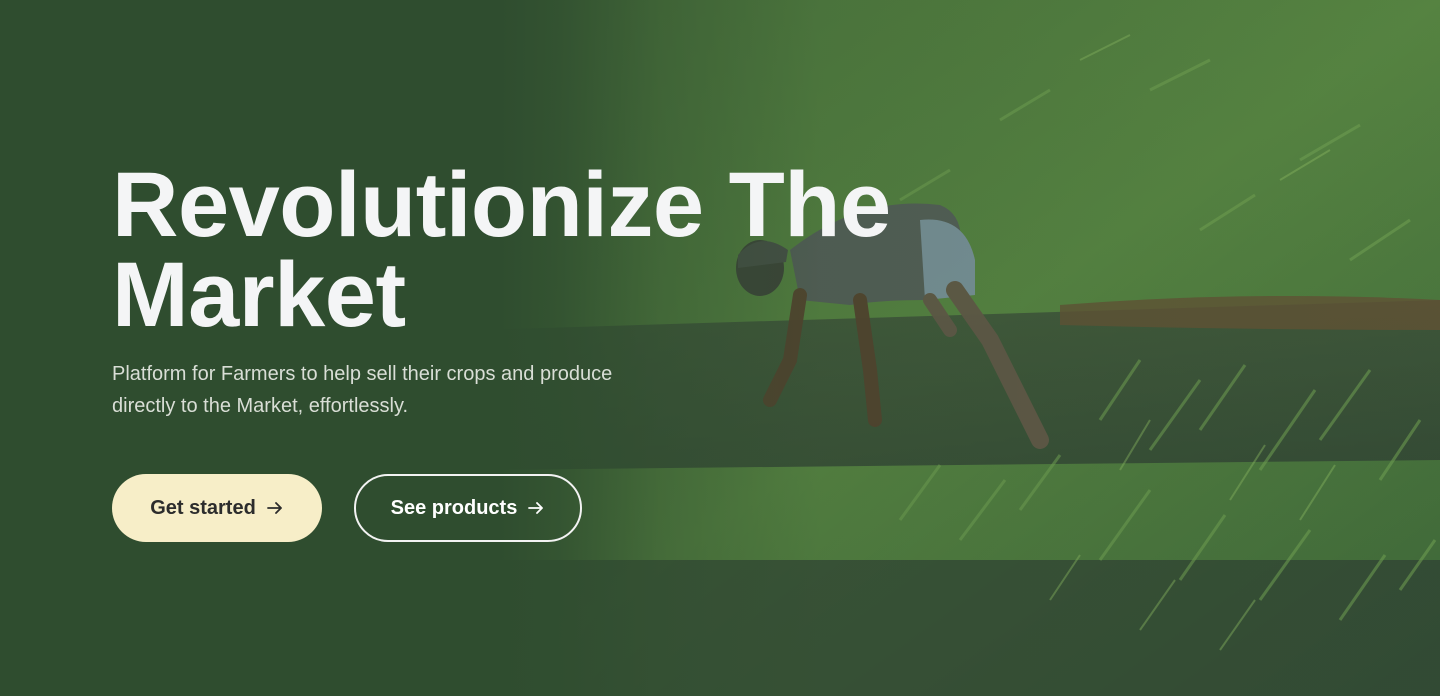 Image resolution: width=1440 pixels, height=696 pixels. I want to click on get-started-label: Get started, so click(203, 507).